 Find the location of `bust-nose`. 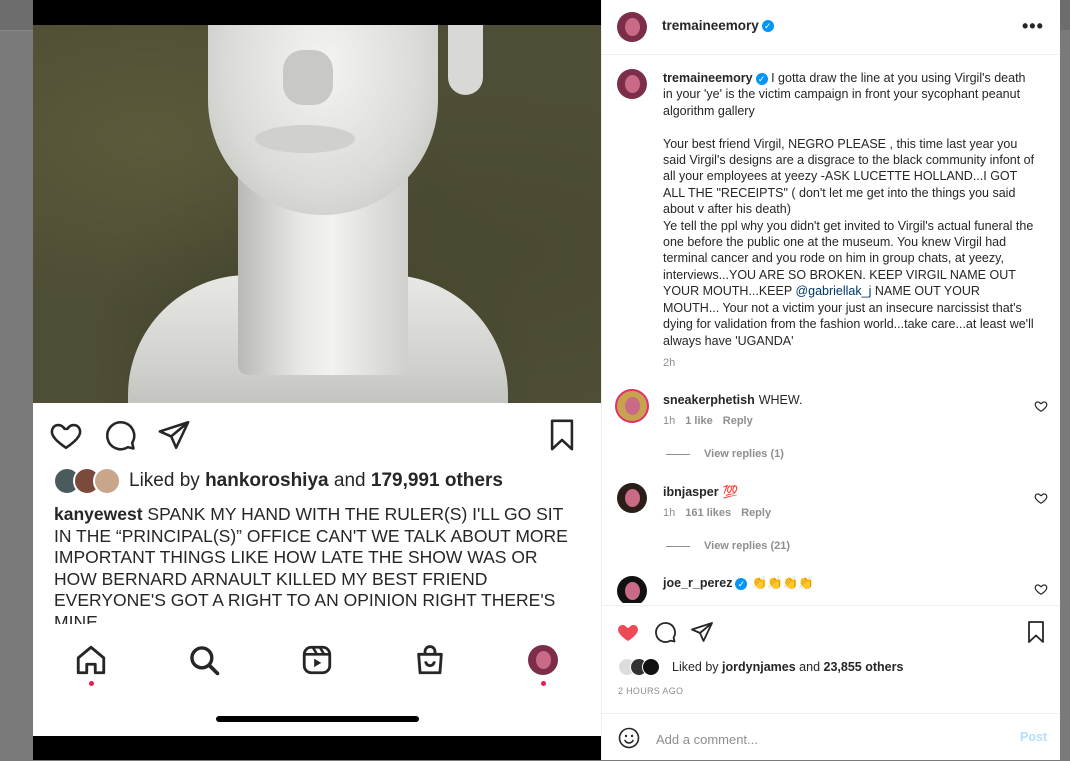

bust-nose is located at coordinates (308, 77).